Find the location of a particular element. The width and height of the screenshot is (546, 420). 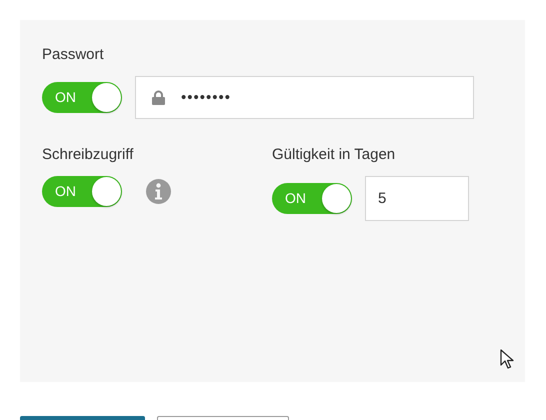

field-label: Passwort is located at coordinates (73, 55).